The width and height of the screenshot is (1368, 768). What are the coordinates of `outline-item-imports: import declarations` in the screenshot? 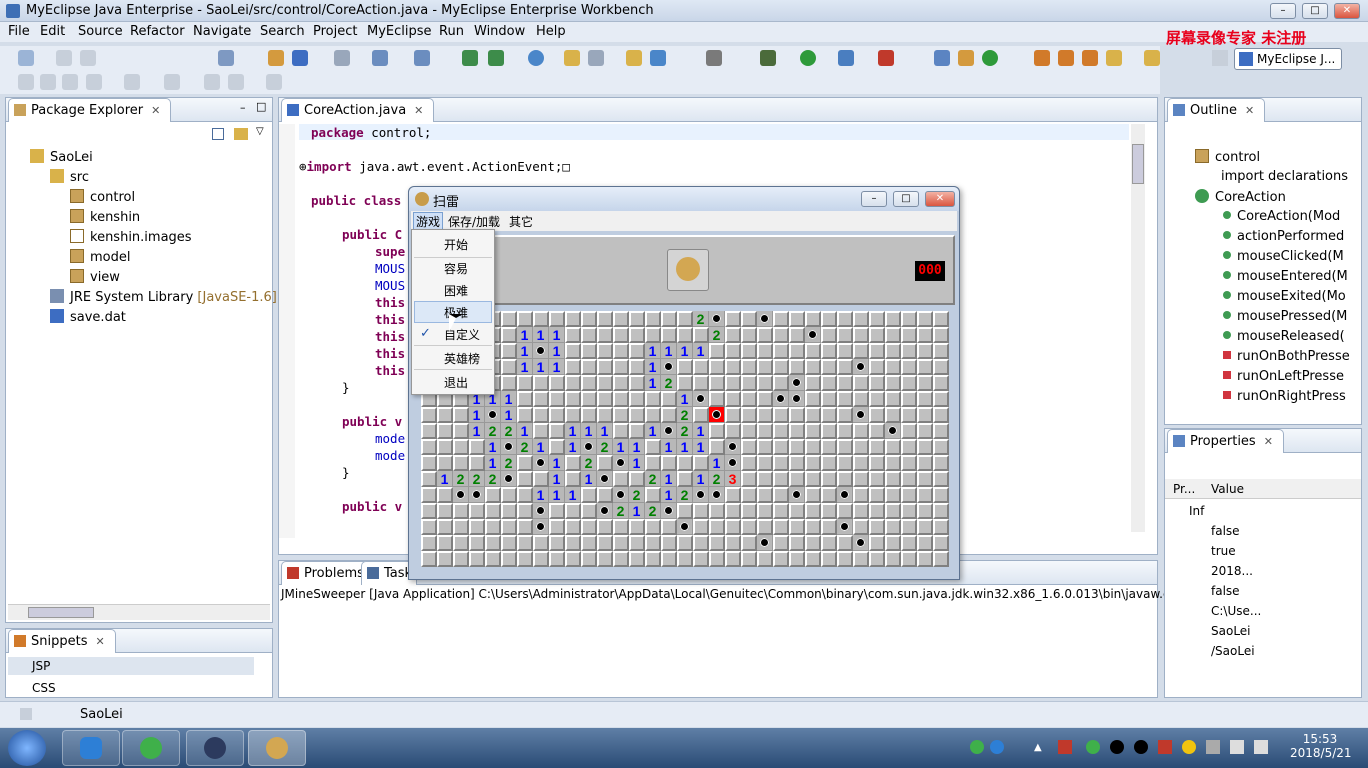 It's located at (1284, 176).